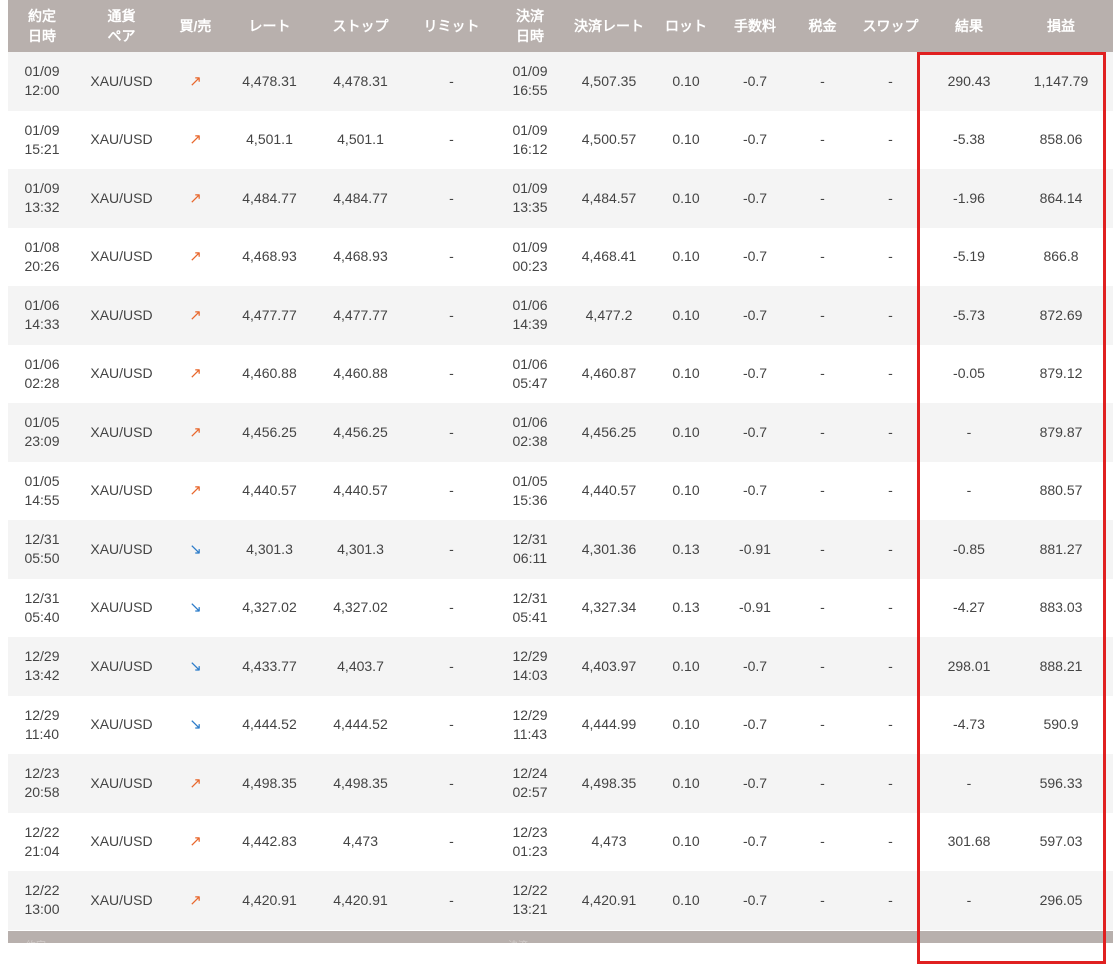  I want to click on cell-close-datetime-date: 01/06, so click(530, 422).